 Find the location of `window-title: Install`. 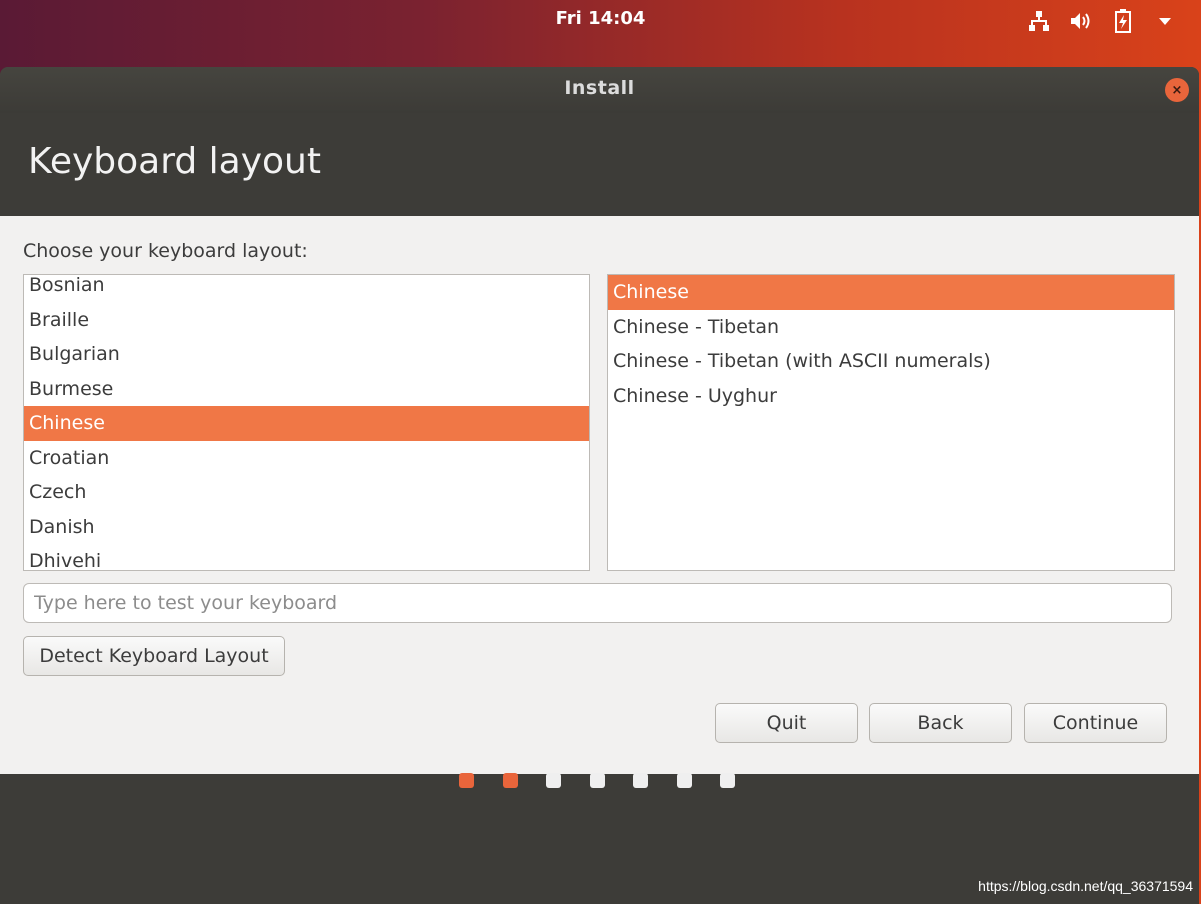

window-title: Install is located at coordinates (599, 88).